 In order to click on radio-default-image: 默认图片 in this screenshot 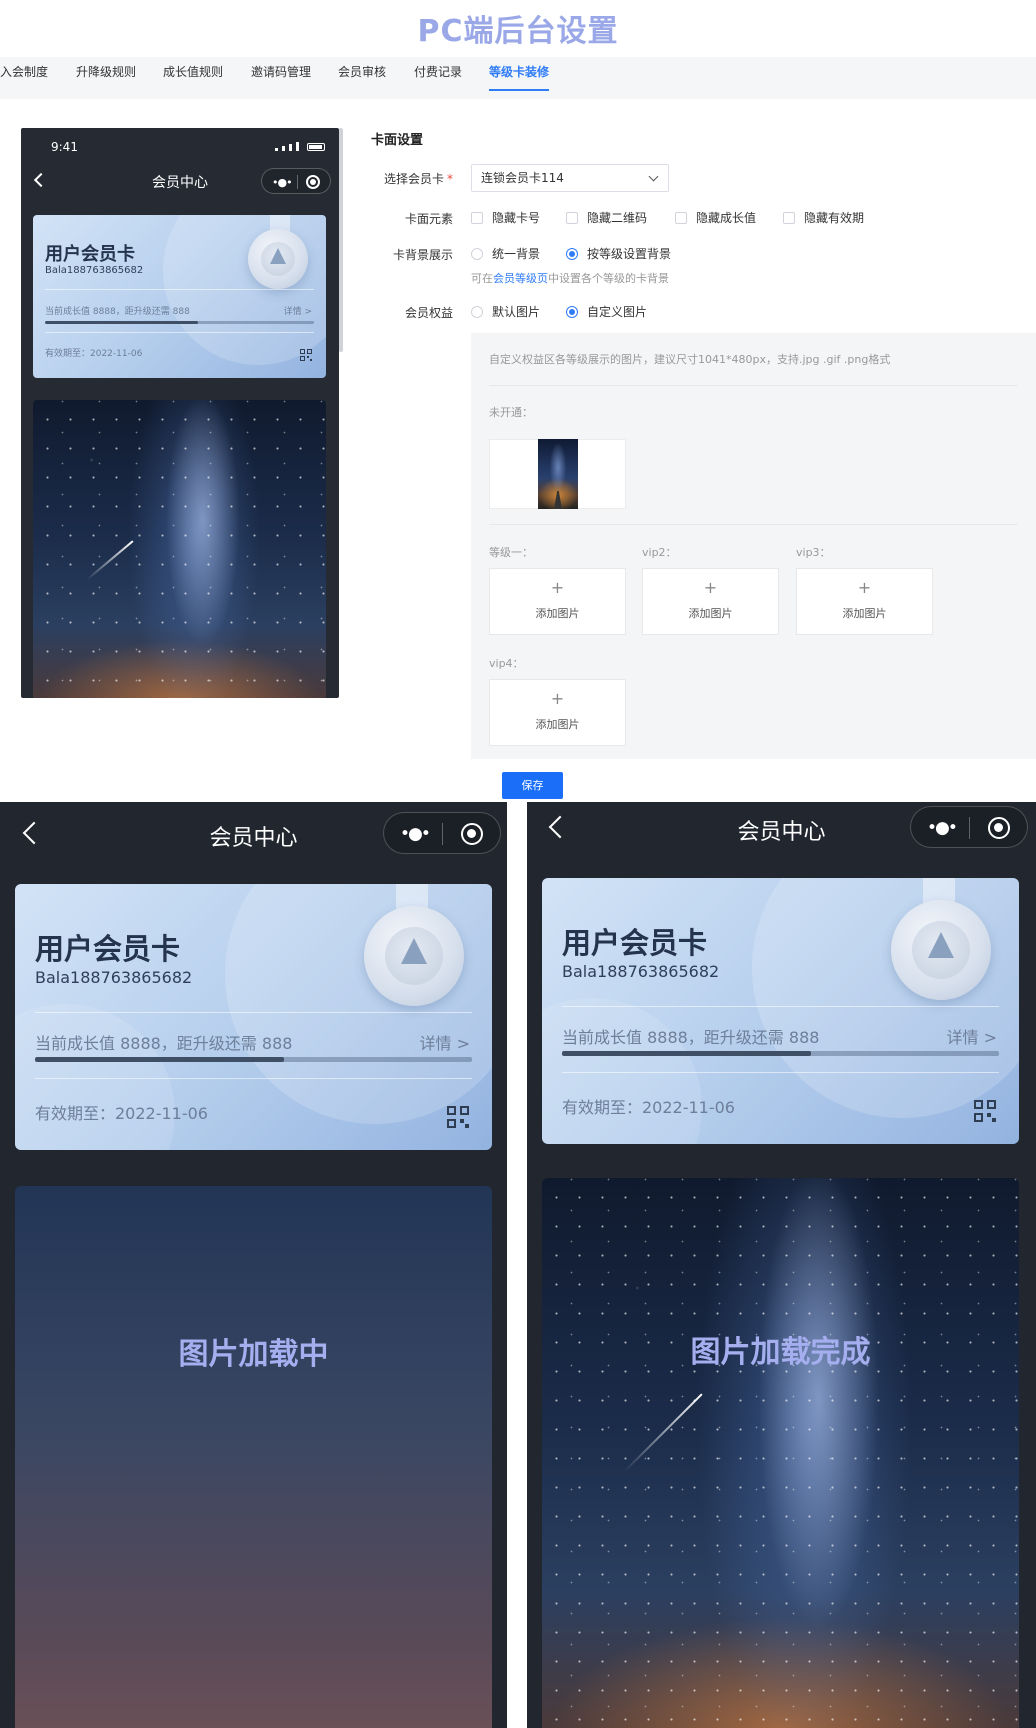, I will do `click(505, 312)`.